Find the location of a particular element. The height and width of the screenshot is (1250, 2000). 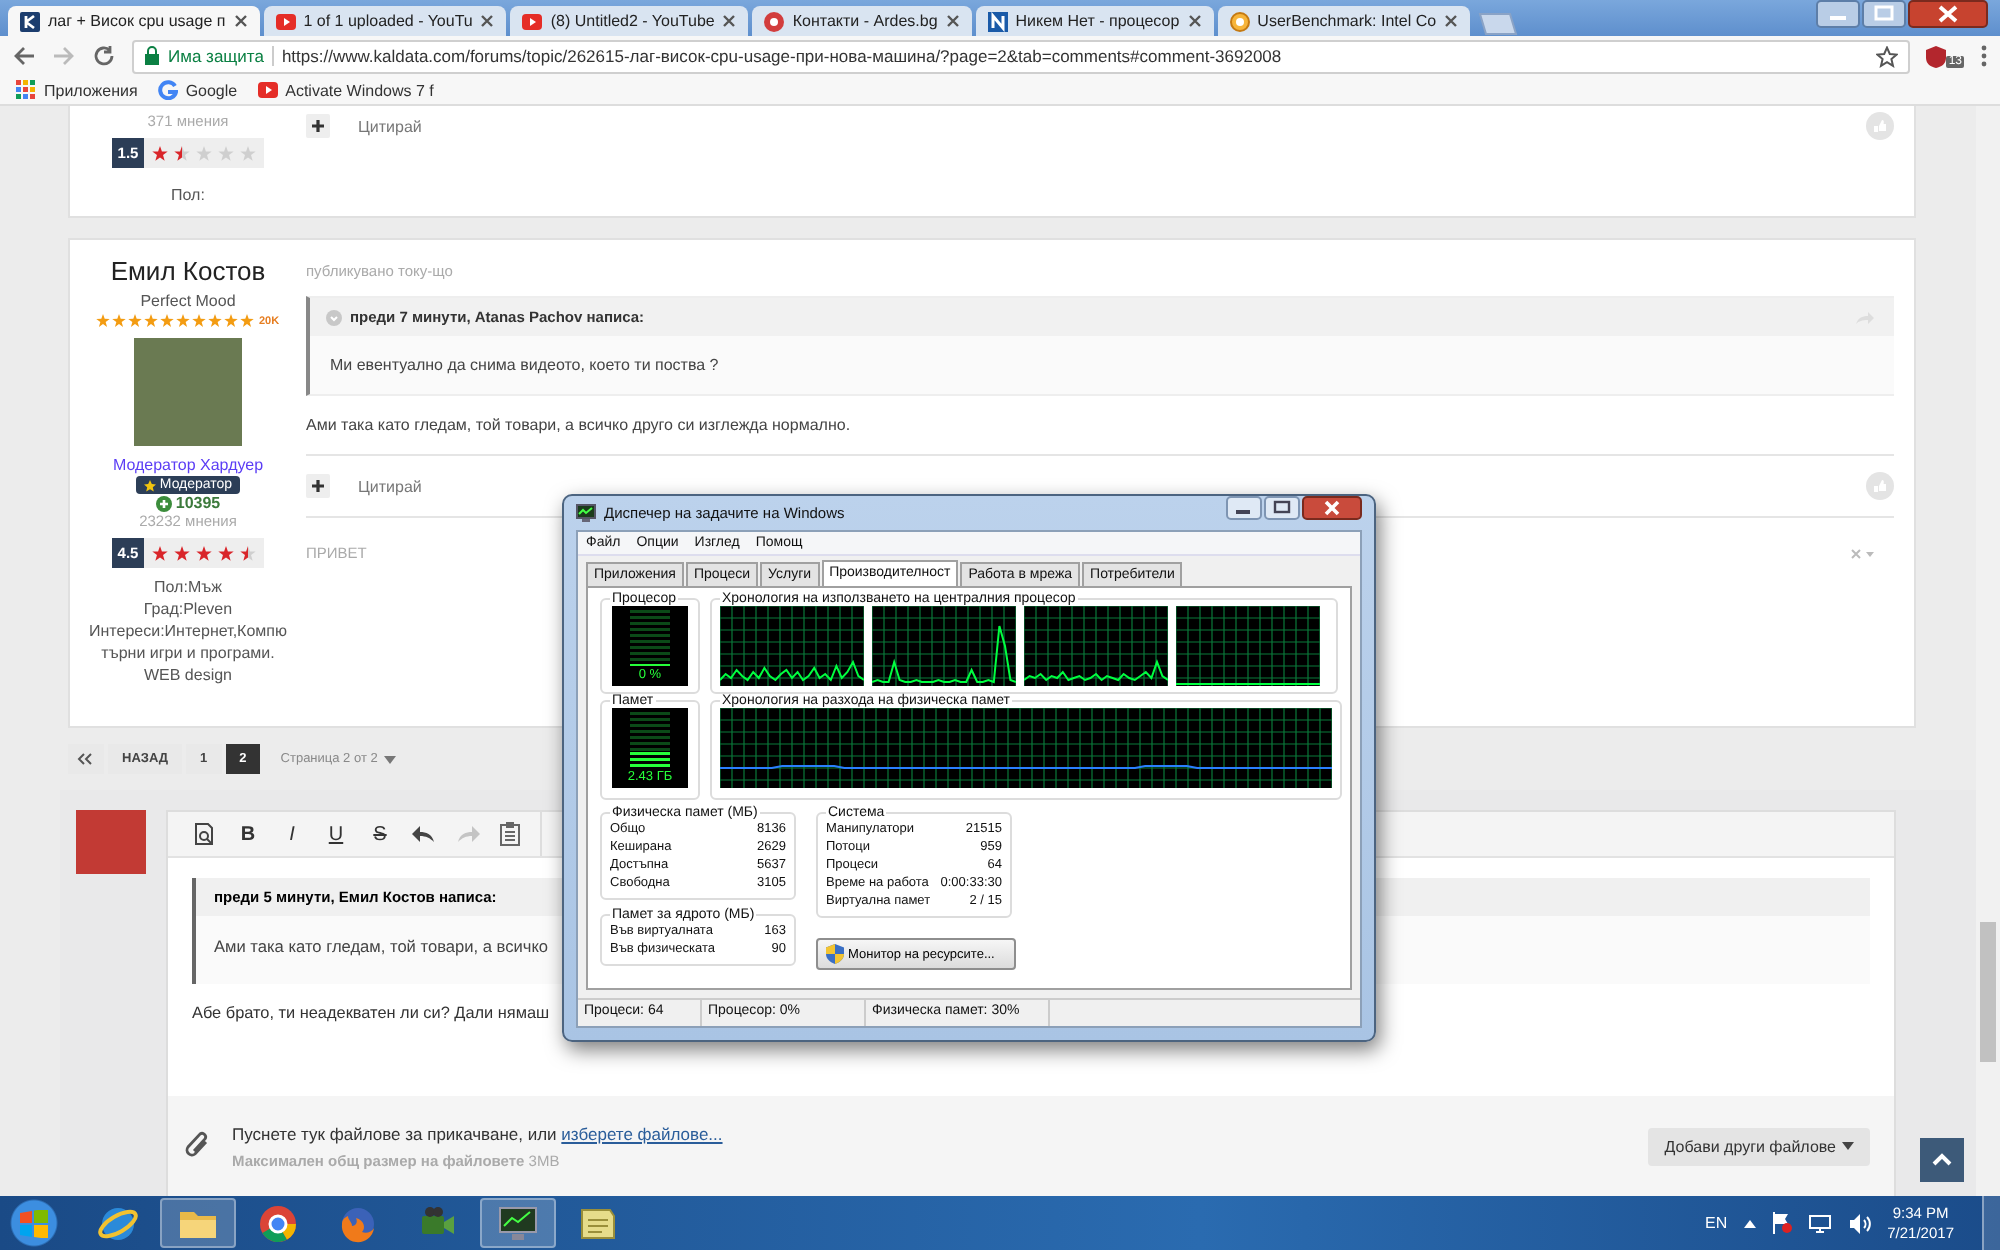

address-field: Има защита https://www.kaldata.com/forums/topic/262615-лаг-висок-cpu-usage-при-нова-машина/?page=2&tab=comments#comment-3692008 is located at coordinates (1021, 56).